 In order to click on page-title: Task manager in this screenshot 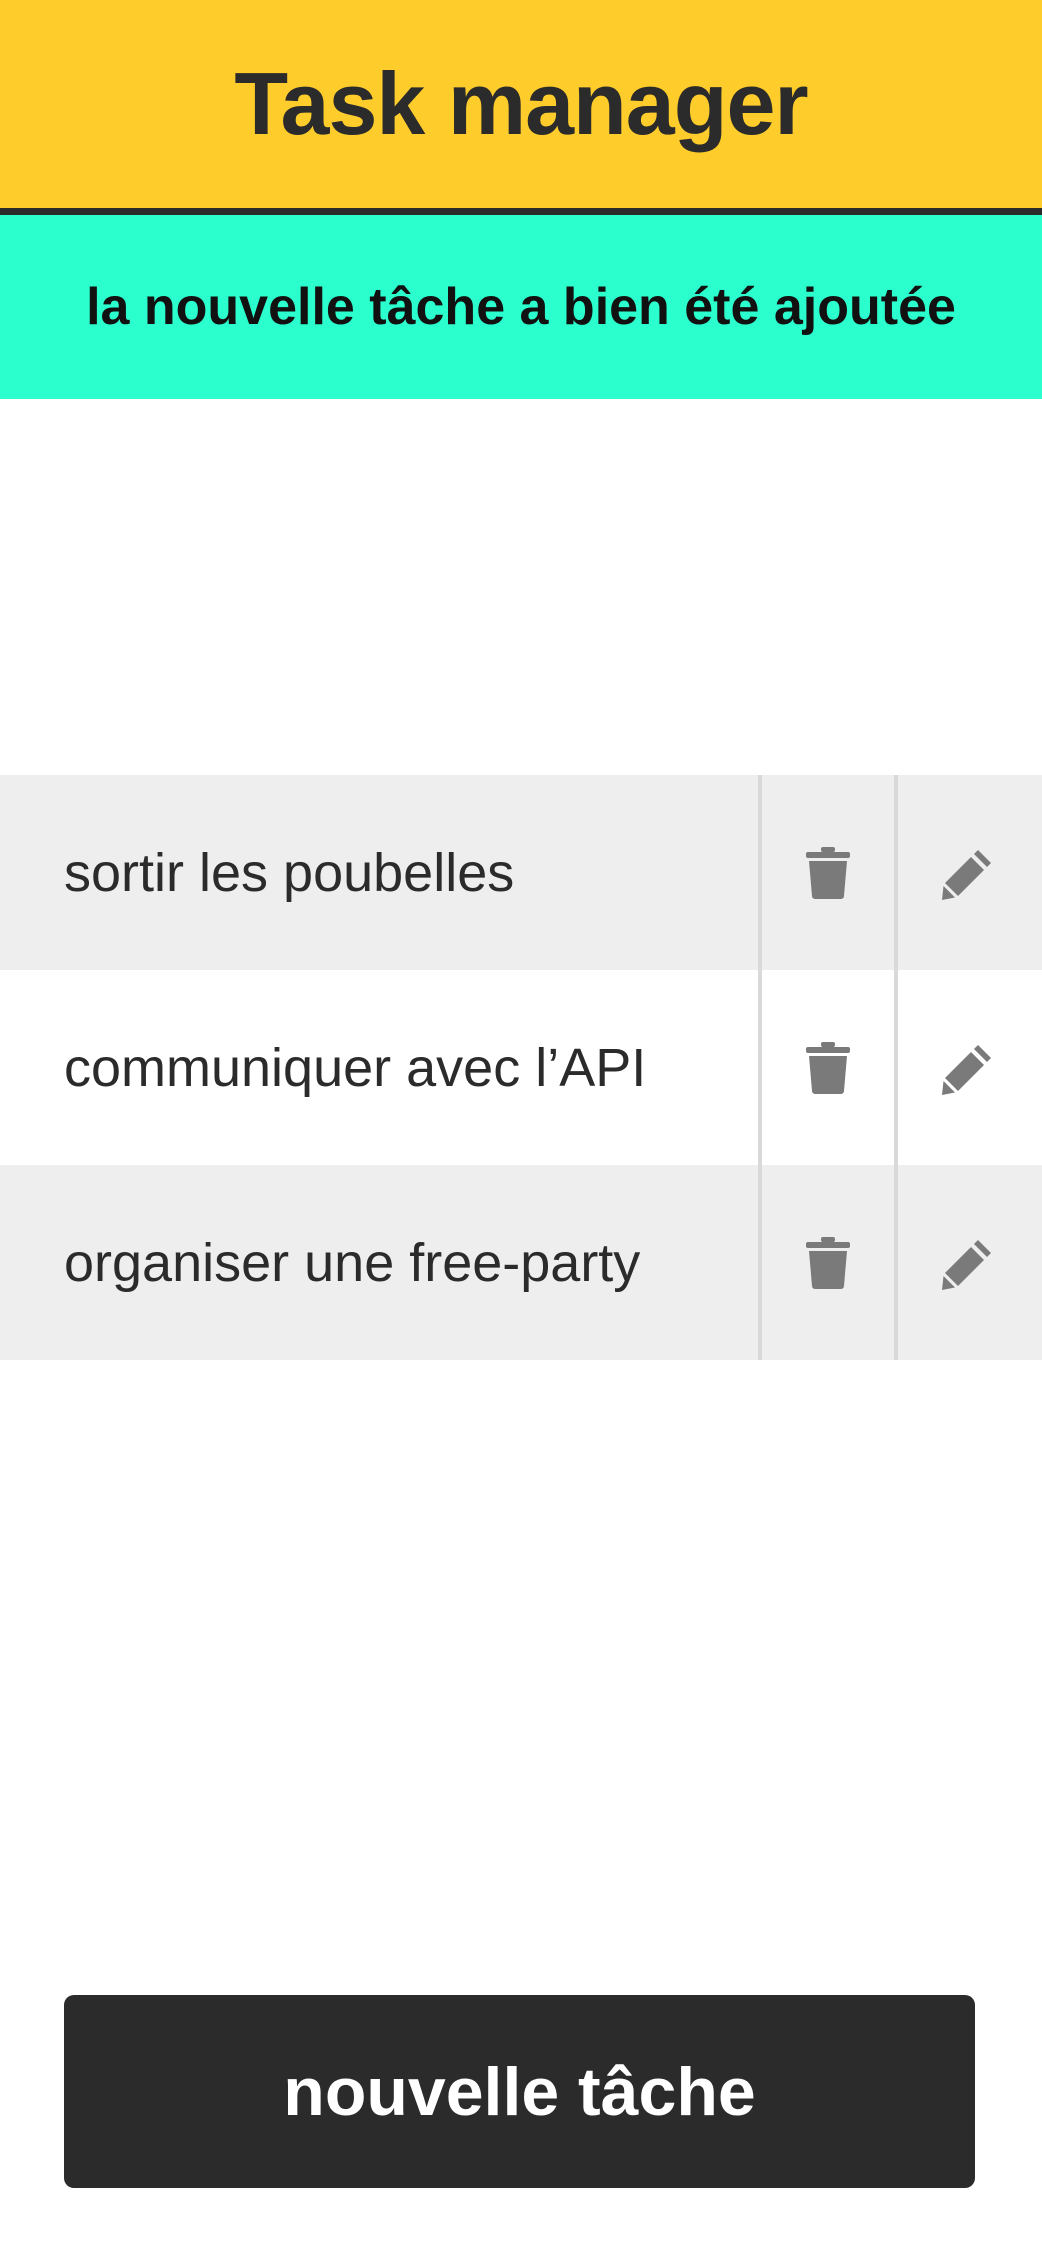, I will do `click(521, 103)`.